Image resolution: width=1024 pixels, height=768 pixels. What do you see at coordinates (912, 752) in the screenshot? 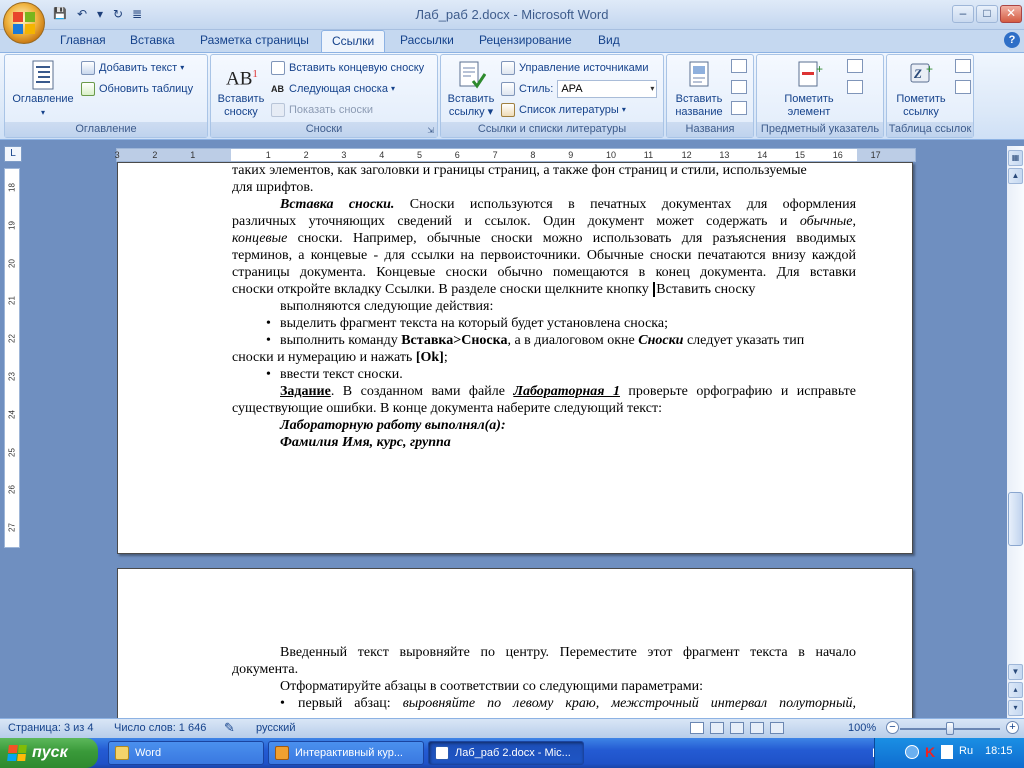
I see `back-icon` at bounding box center [912, 752].